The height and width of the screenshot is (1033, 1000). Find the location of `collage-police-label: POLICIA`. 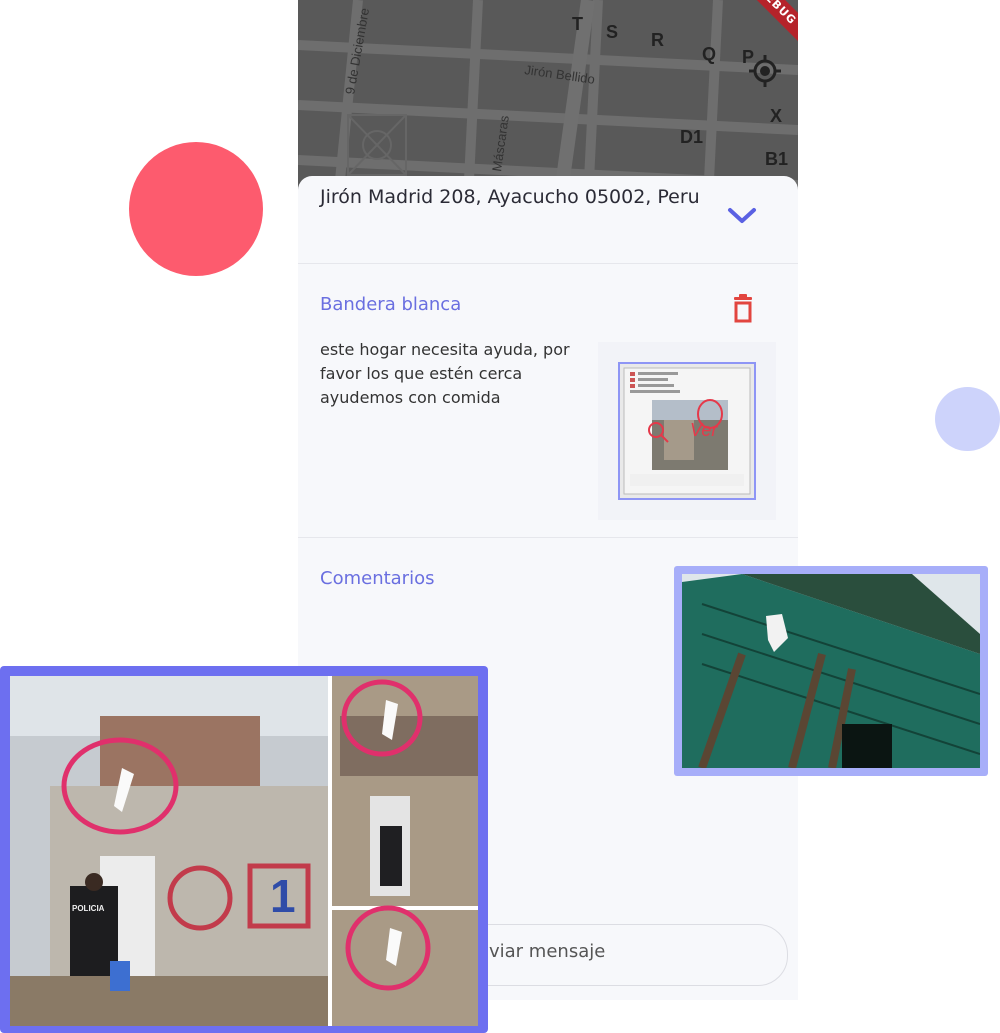

collage-police-label: POLICIA is located at coordinates (88, 908).